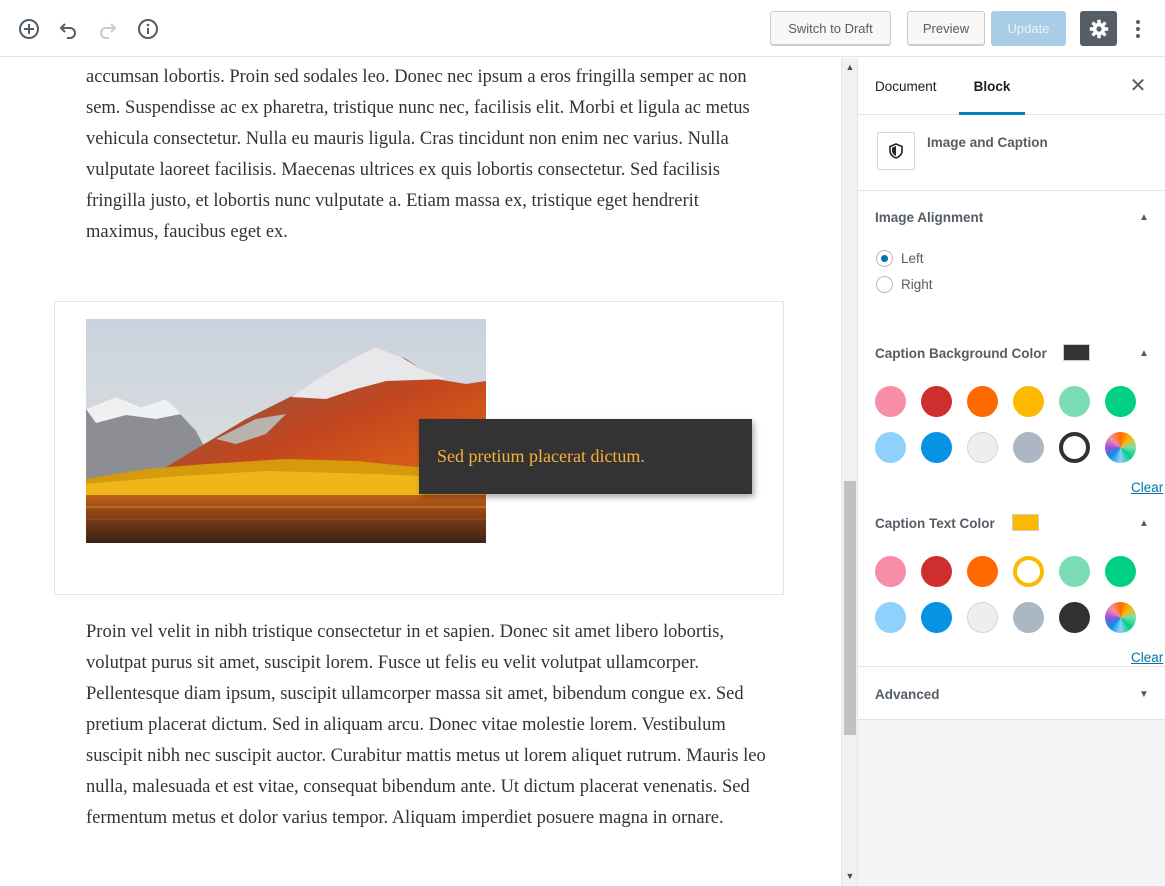 Image resolution: width=1165 pixels, height=886 pixels. Describe the element at coordinates (1147, 487) in the screenshot. I see `caption-bg-clear-link: Clear` at that location.